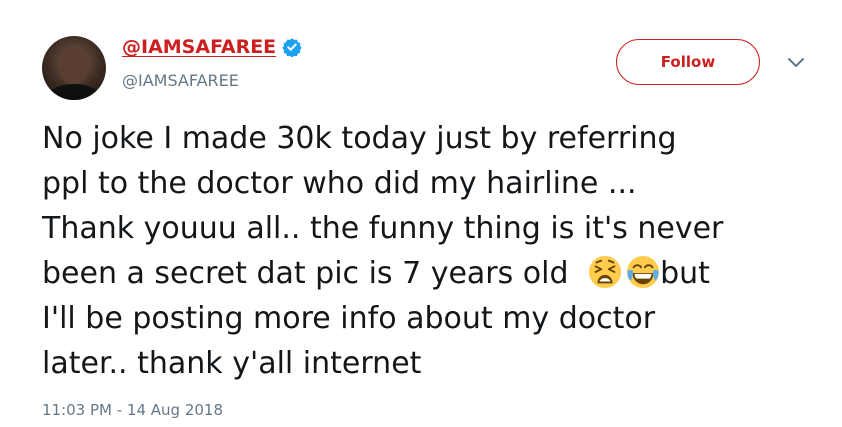  What do you see at coordinates (132, 410) in the screenshot?
I see `tweet-timestamp: 11:03 PM - 14 Aug 2018` at bounding box center [132, 410].